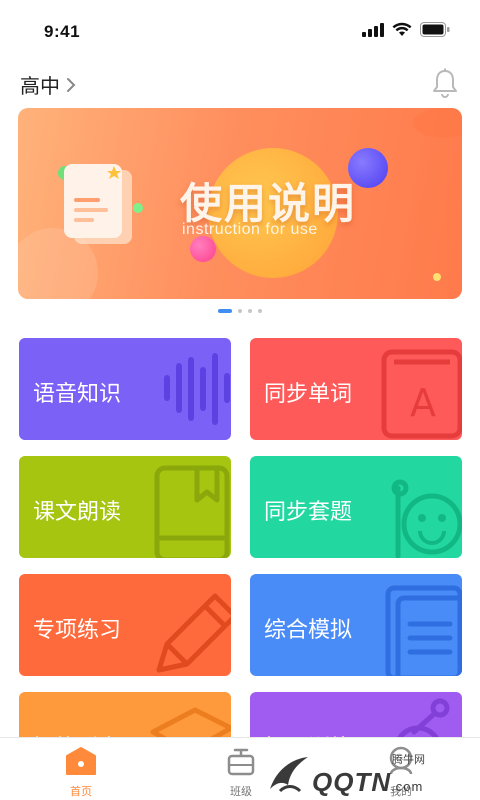  What do you see at coordinates (356, 625) in the screenshot?
I see `card-comprehensive-mock: 综合模拟` at bounding box center [356, 625].